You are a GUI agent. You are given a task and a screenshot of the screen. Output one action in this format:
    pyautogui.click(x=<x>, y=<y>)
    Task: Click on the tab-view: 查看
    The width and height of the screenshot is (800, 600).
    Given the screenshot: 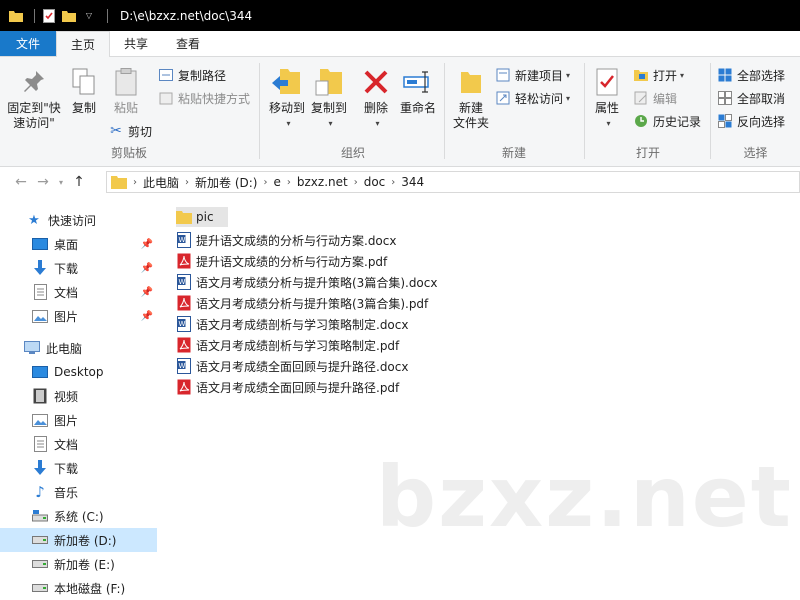 What is the action you would take?
    pyautogui.click(x=188, y=43)
    